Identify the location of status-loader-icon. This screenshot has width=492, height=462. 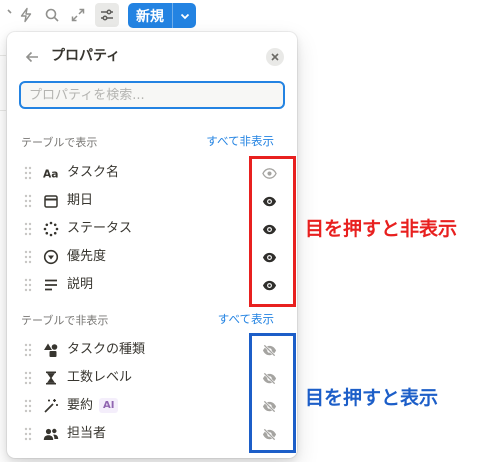
(51, 229).